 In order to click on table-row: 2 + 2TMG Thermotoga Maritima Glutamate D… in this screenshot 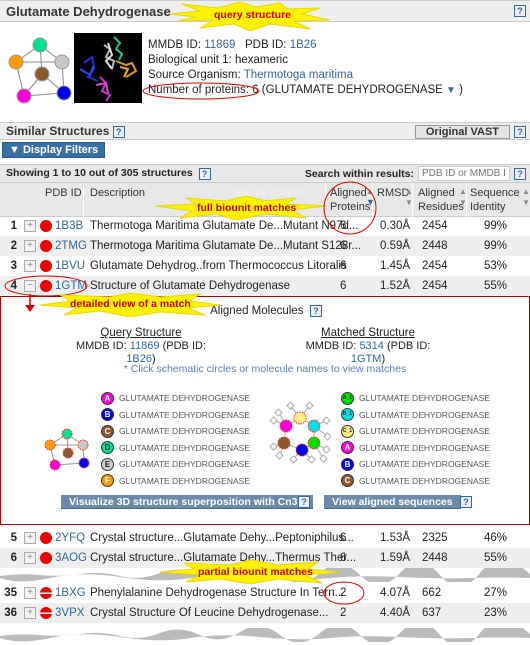, I will do `click(265, 246)`.